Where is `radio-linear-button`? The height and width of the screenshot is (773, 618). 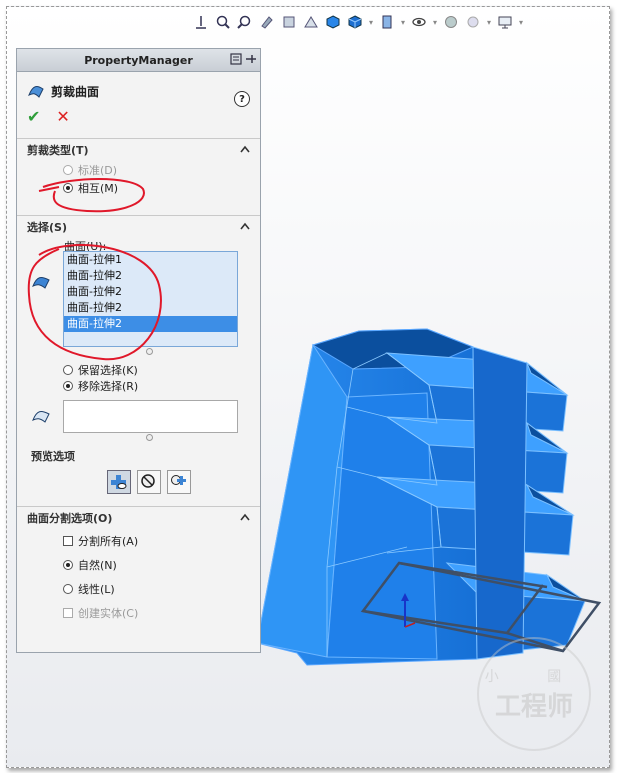
radio-linear-button is located at coordinates (68, 589).